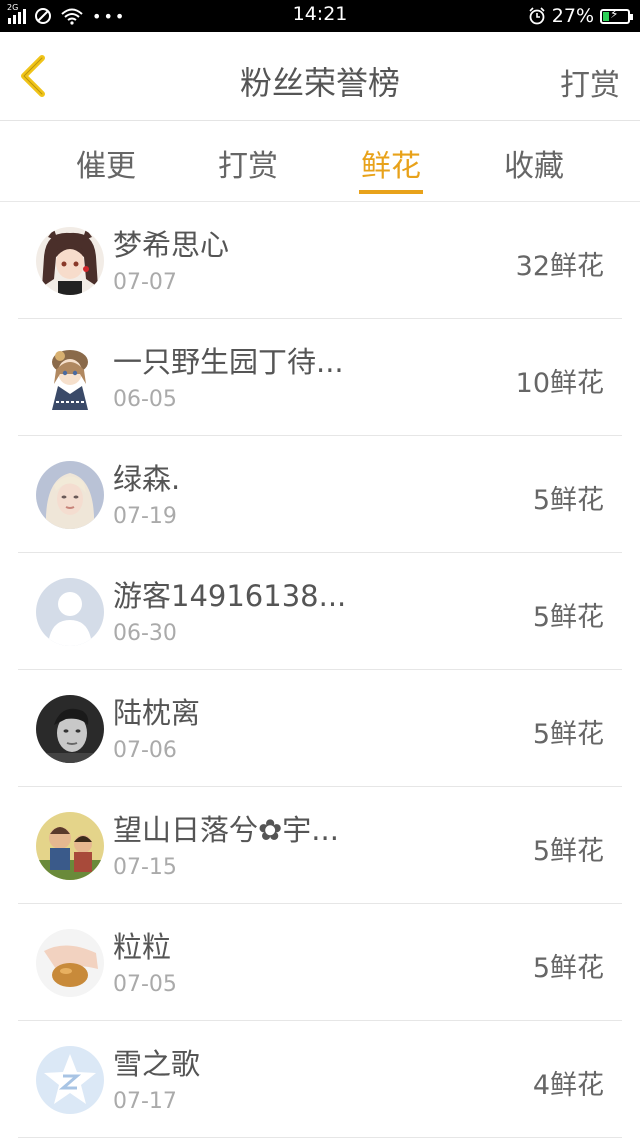 The height and width of the screenshot is (1138, 640). Describe the element at coordinates (391, 192) in the screenshot. I see `active-tab-indicator` at that location.